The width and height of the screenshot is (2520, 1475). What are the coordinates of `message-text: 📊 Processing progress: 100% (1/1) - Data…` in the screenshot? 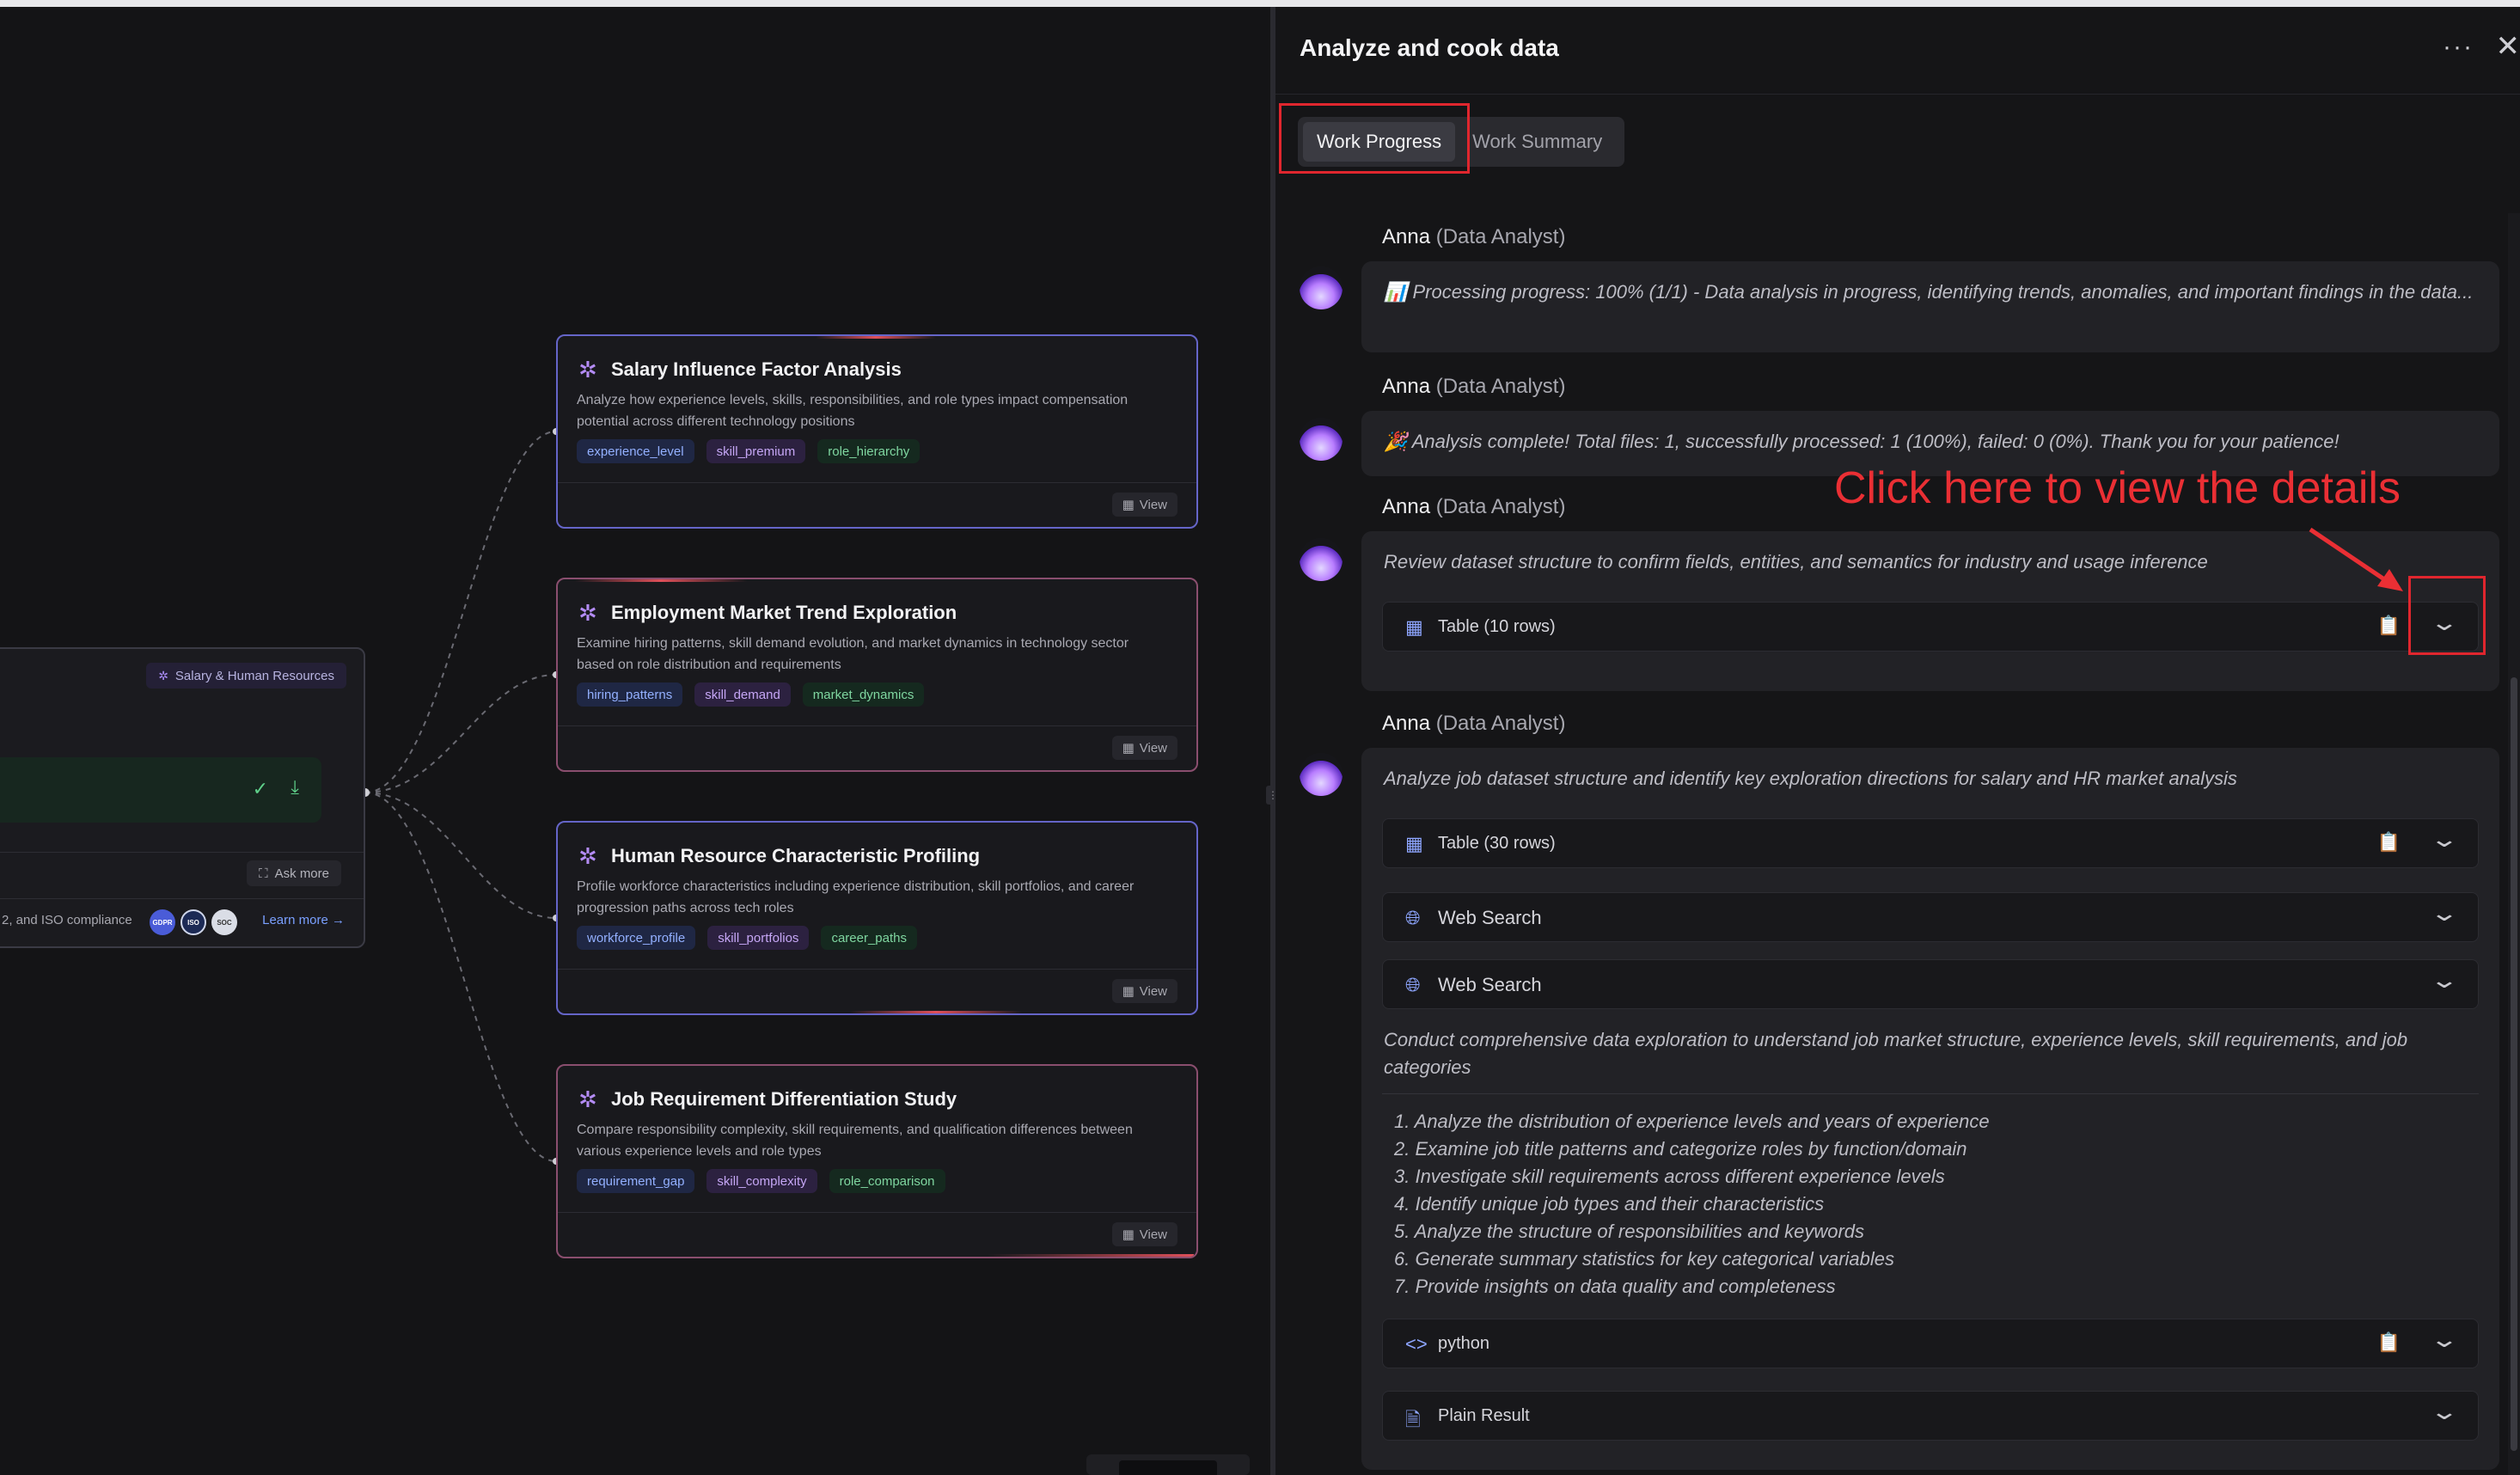 It's located at (1929, 292).